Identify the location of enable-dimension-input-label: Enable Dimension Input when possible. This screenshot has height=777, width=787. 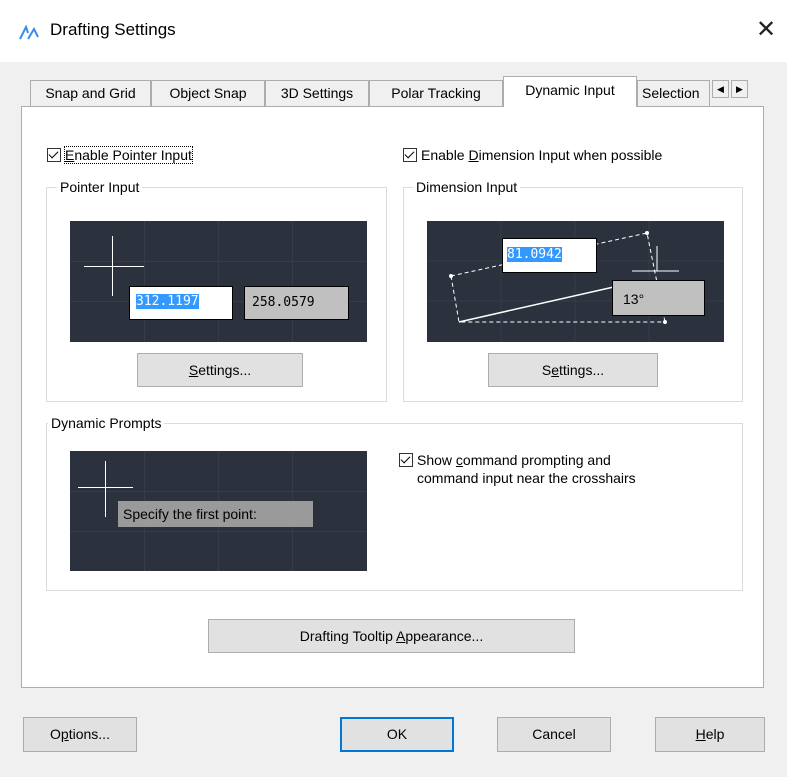
(542, 155).